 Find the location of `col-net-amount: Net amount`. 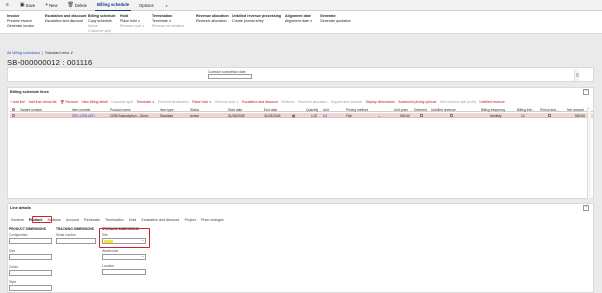

col-net-amount: Net amount is located at coordinates (575, 110).